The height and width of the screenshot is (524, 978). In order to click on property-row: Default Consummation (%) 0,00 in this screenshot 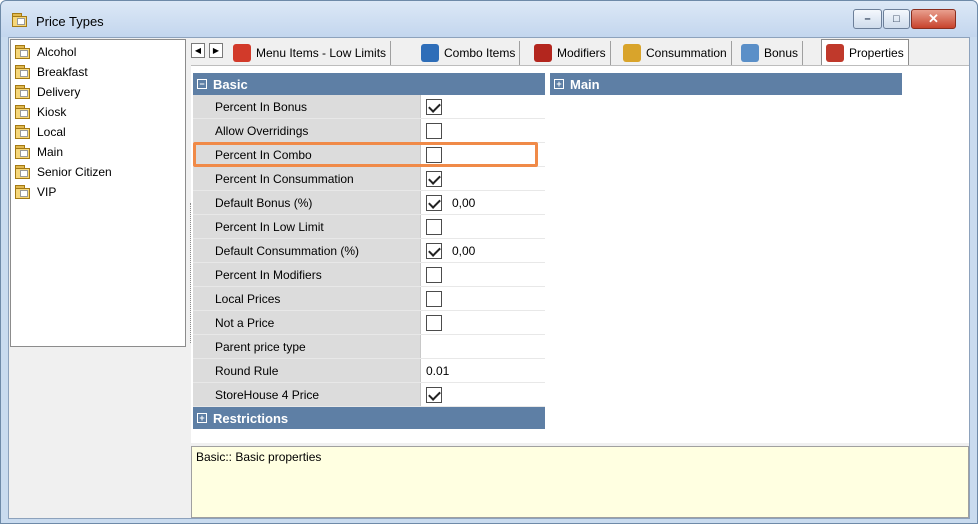, I will do `click(369, 251)`.